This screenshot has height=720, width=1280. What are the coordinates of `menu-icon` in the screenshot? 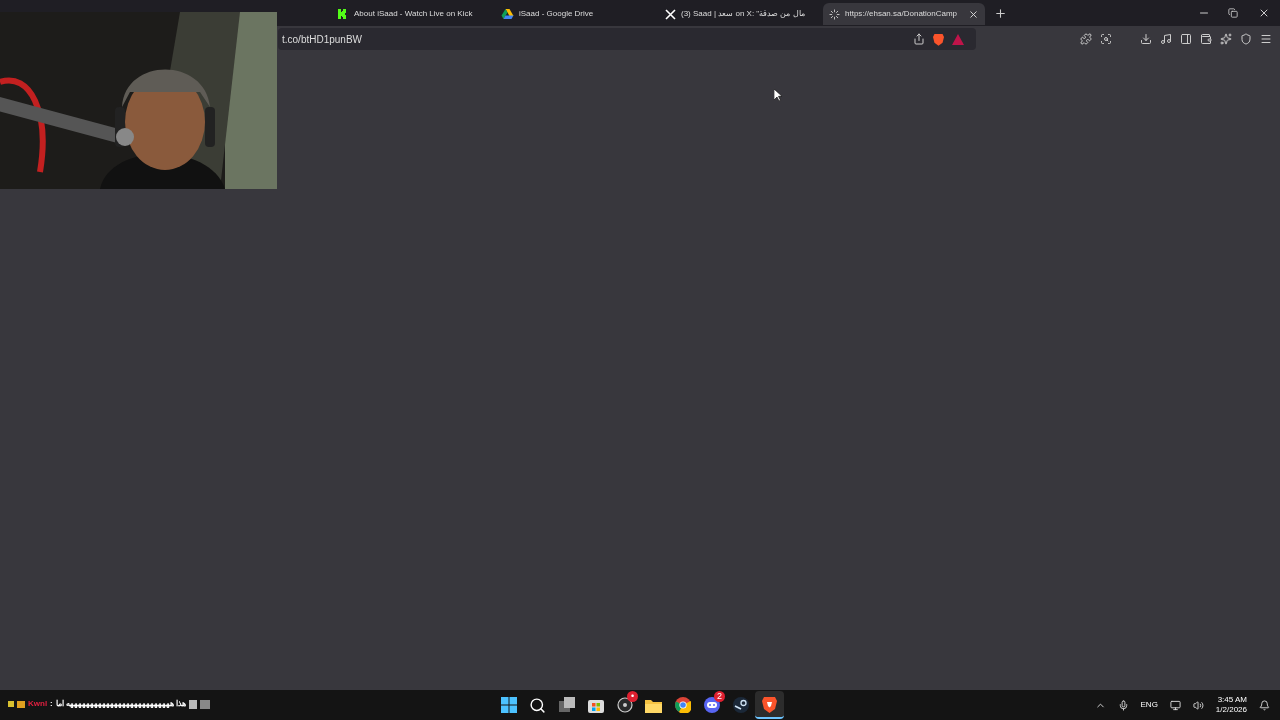 It's located at (1266, 39).